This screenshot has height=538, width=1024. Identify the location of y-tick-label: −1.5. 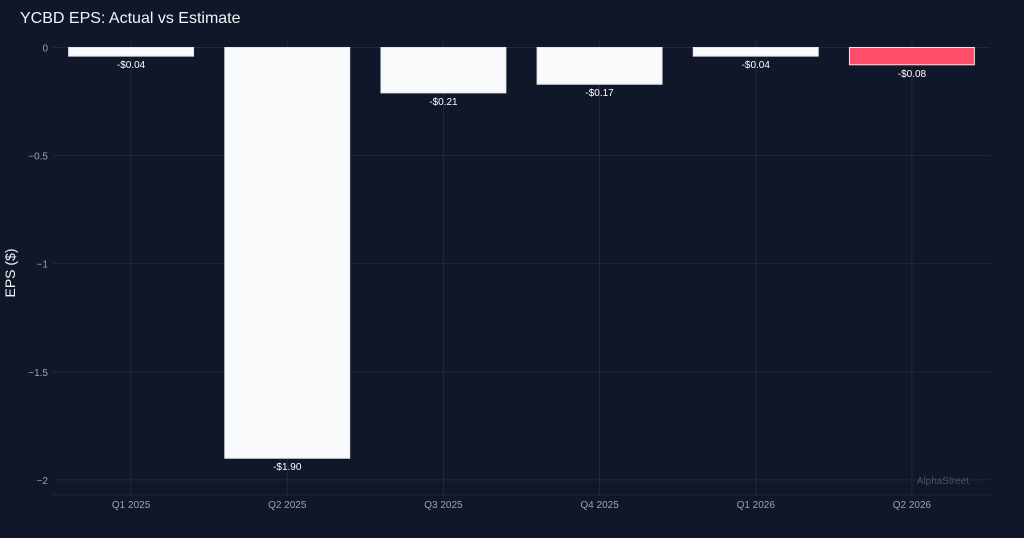
(38, 373).